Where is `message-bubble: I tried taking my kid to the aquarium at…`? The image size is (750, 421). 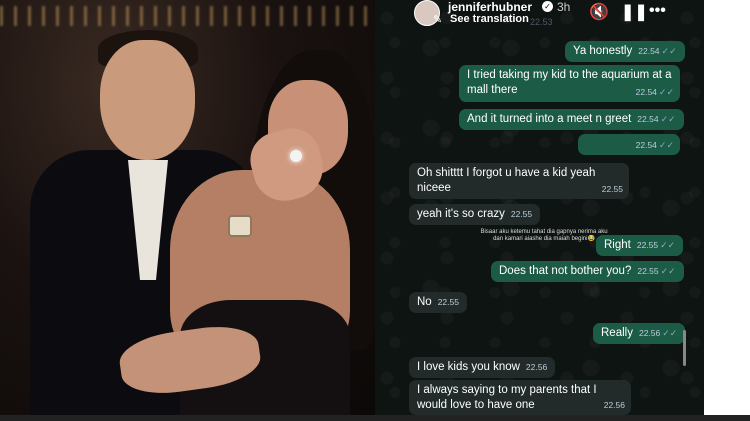 message-bubble: I tried taking my kid to the aquarium at… is located at coordinates (569, 83).